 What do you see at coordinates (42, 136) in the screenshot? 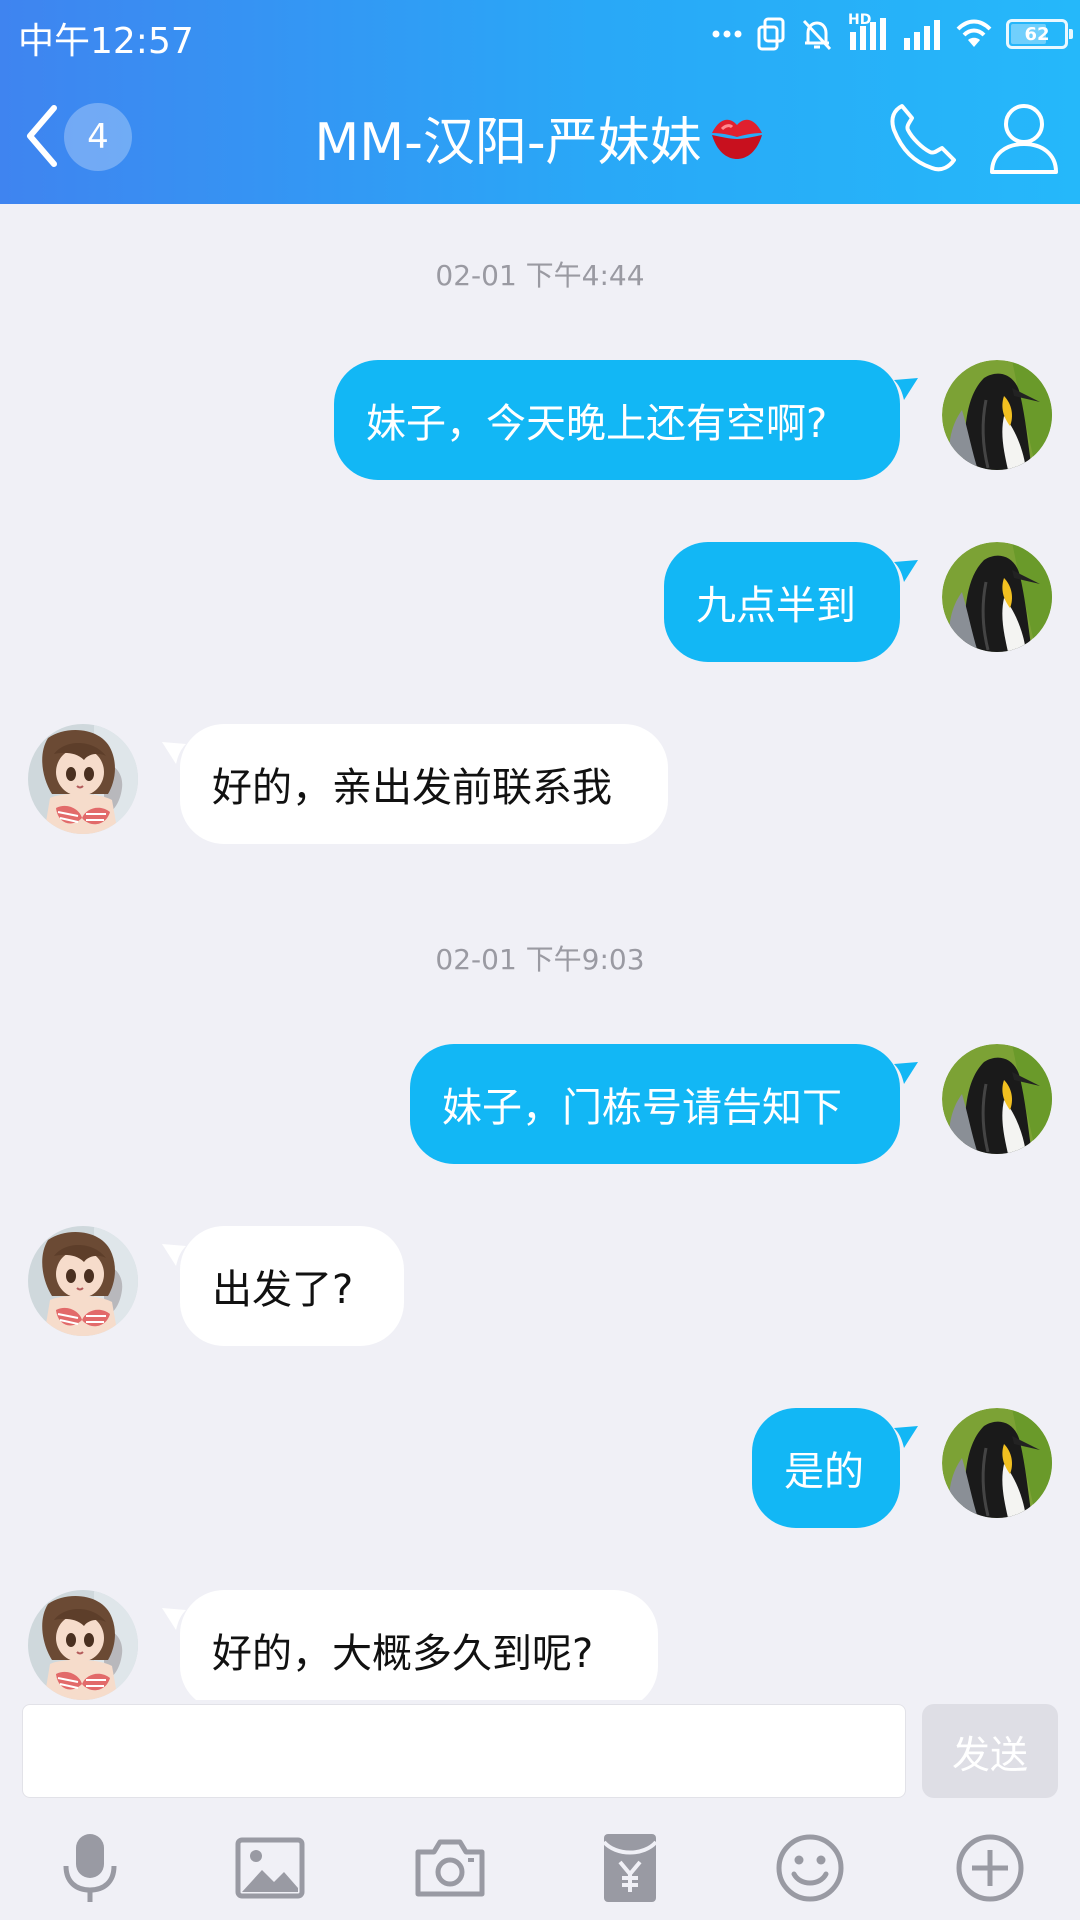
I see `back-button` at bounding box center [42, 136].